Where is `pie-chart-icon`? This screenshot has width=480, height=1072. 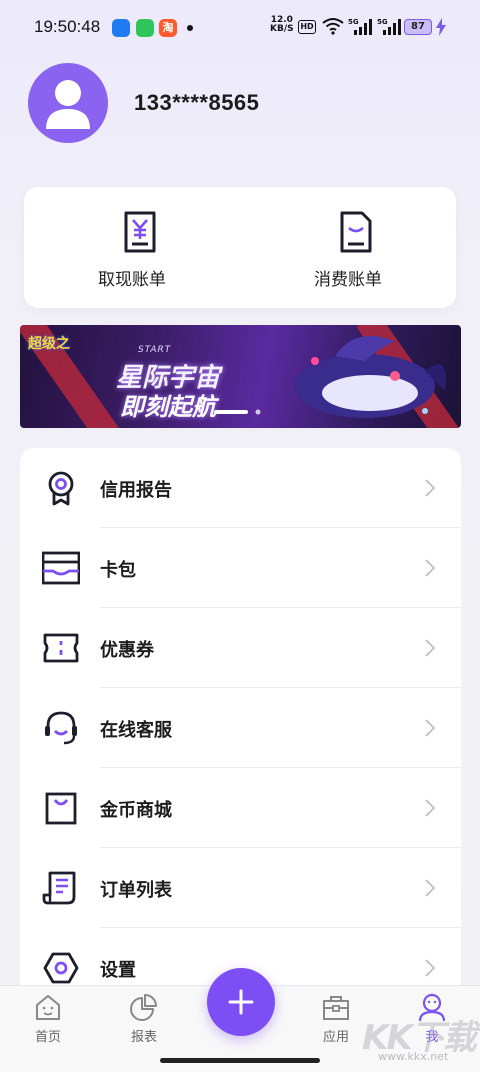 pie-chart-icon is located at coordinates (143, 1007).